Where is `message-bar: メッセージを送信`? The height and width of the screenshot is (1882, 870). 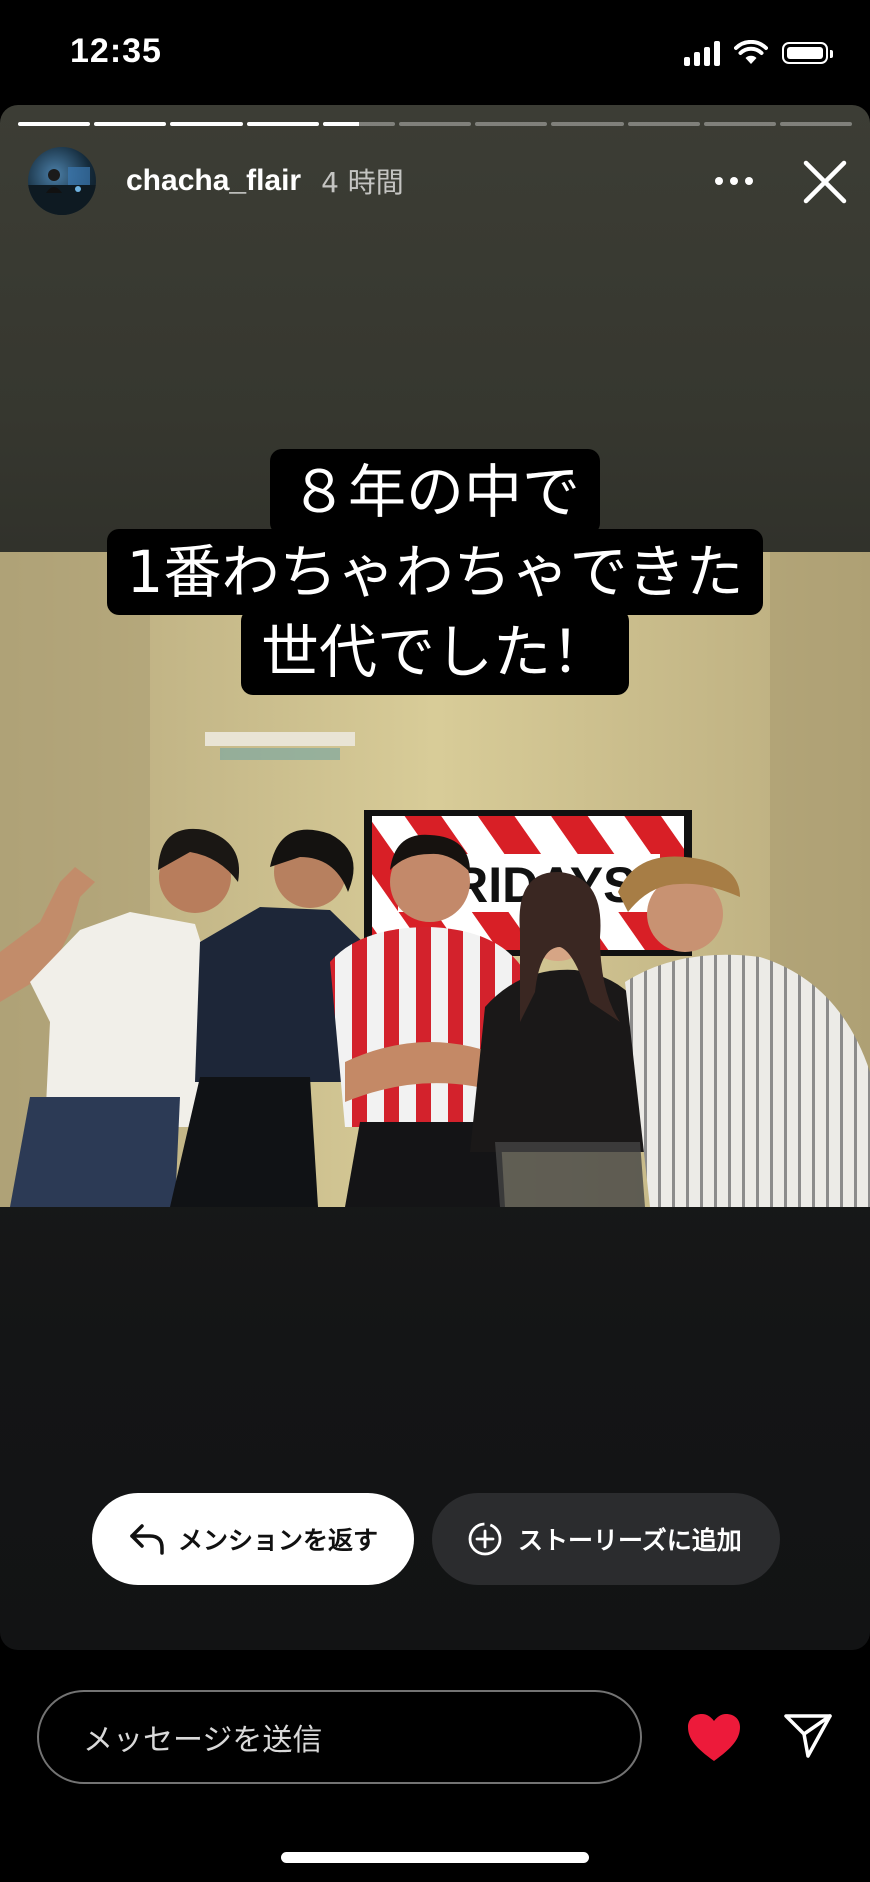 message-bar: メッセージを送信 is located at coordinates (435, 1766).